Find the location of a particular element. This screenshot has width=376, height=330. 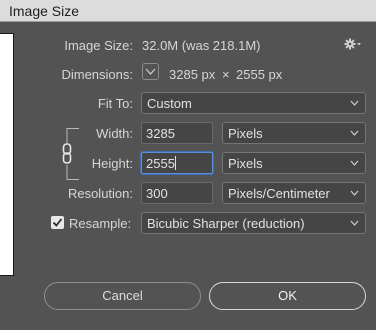

height-input: 2555 is located at coordinates (177, 163).